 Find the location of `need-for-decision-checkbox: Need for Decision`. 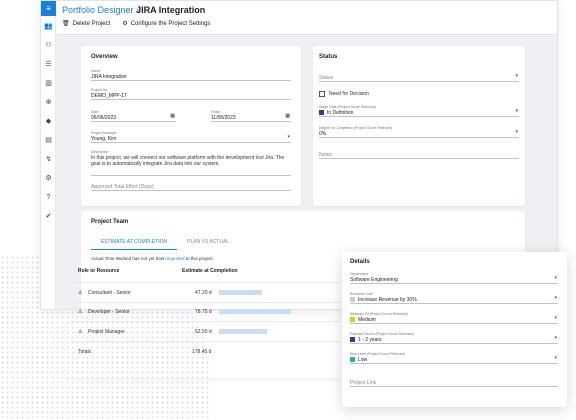

need-for-decision-checkbox: Need for Decision is located at coordinates (344, 94).